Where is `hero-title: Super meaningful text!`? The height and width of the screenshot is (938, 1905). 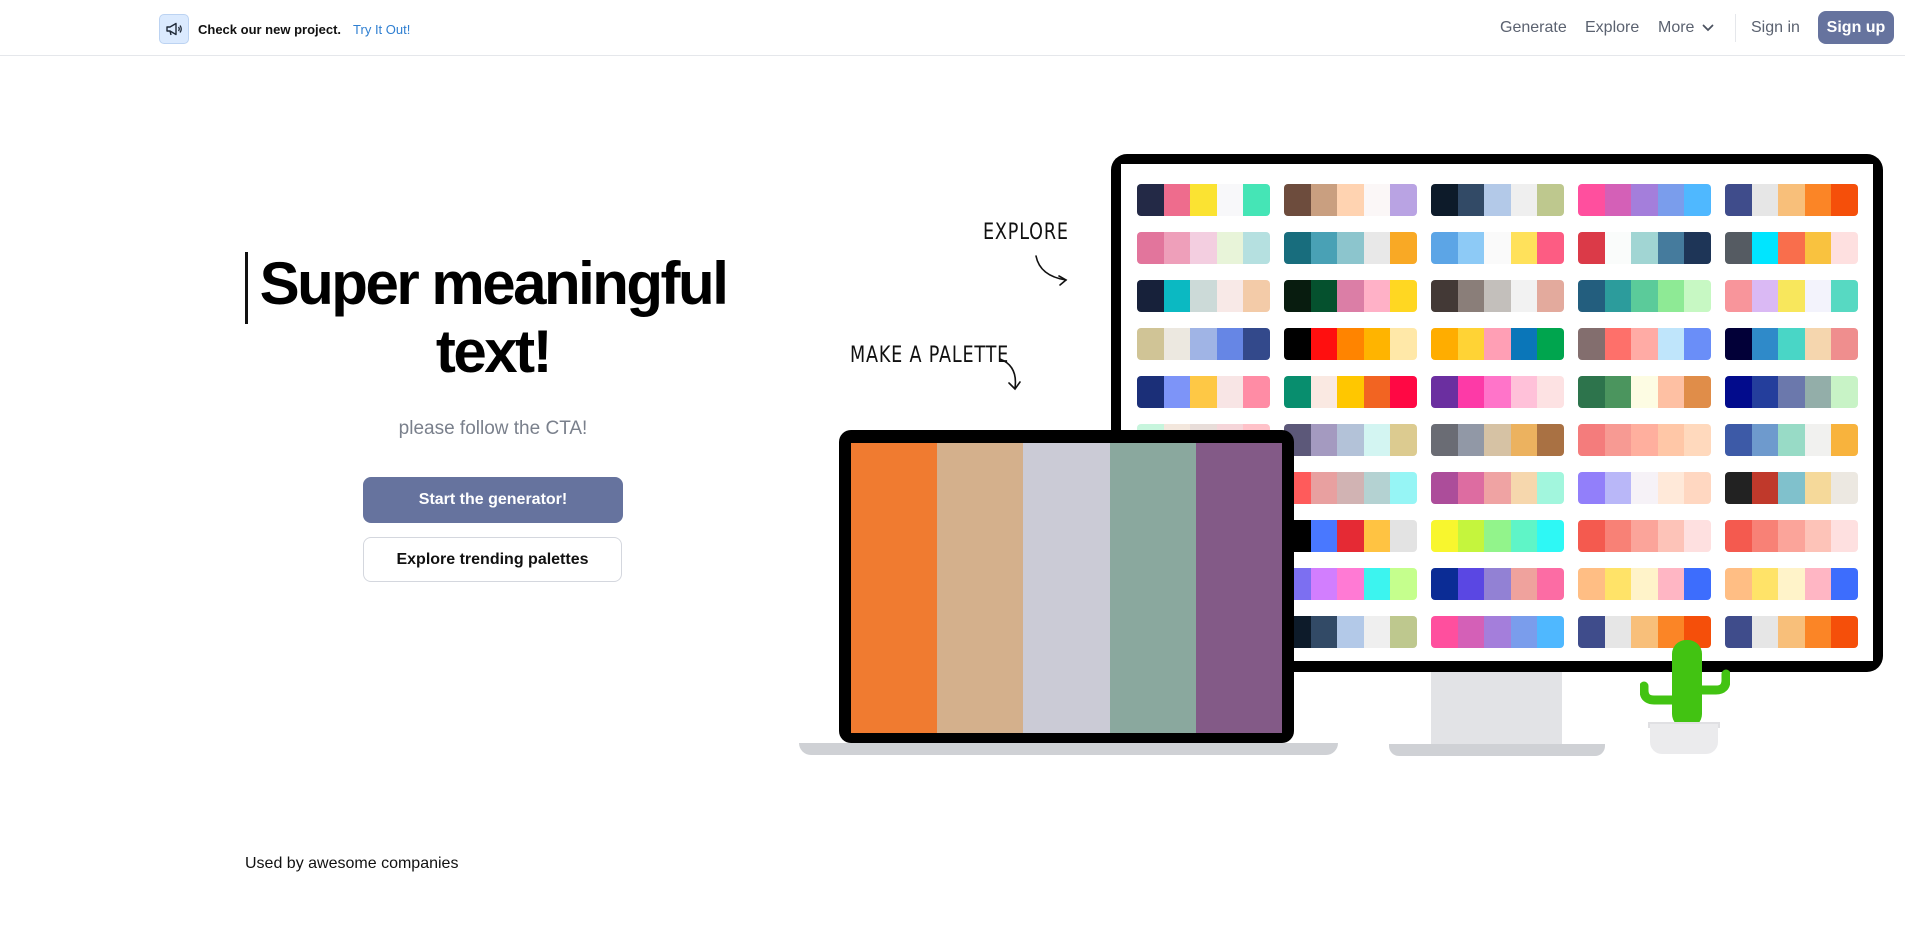 hero-title: Super meaningful text! is located at coordinates (494, 317).